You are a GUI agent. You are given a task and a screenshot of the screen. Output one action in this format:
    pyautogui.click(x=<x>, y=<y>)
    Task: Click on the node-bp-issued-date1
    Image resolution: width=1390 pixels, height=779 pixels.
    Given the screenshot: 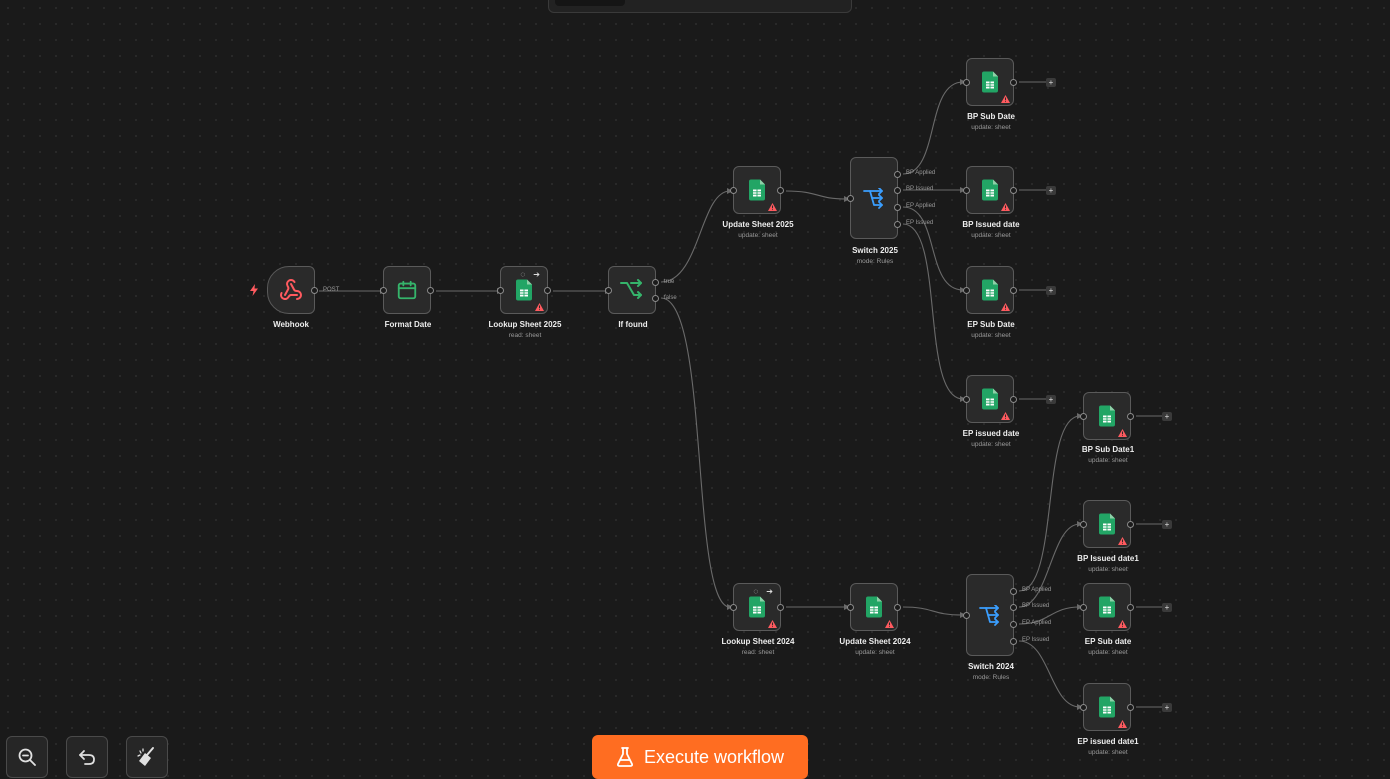 What is the action you would take?
    pyautogui.click(x=1107, y=524)
    